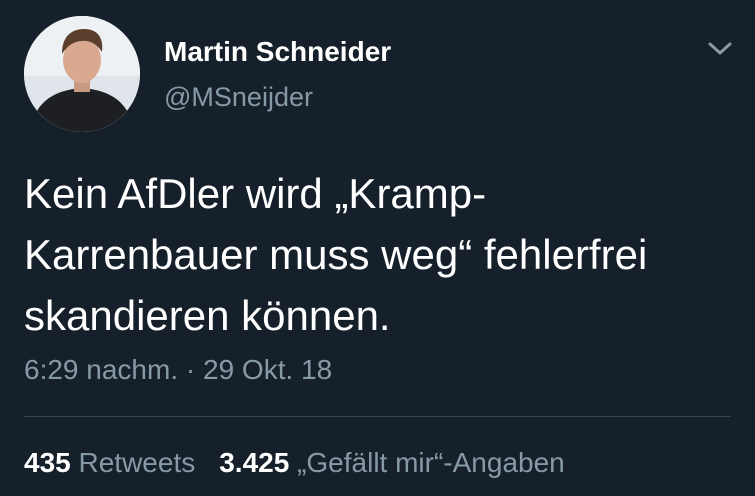 The image size is (755, 496). What do you see at coordinates (431, 462) in the screenshot?
I see `likes-label: „Gefällt mir“-Angaben` at bounding box center [431, 462].